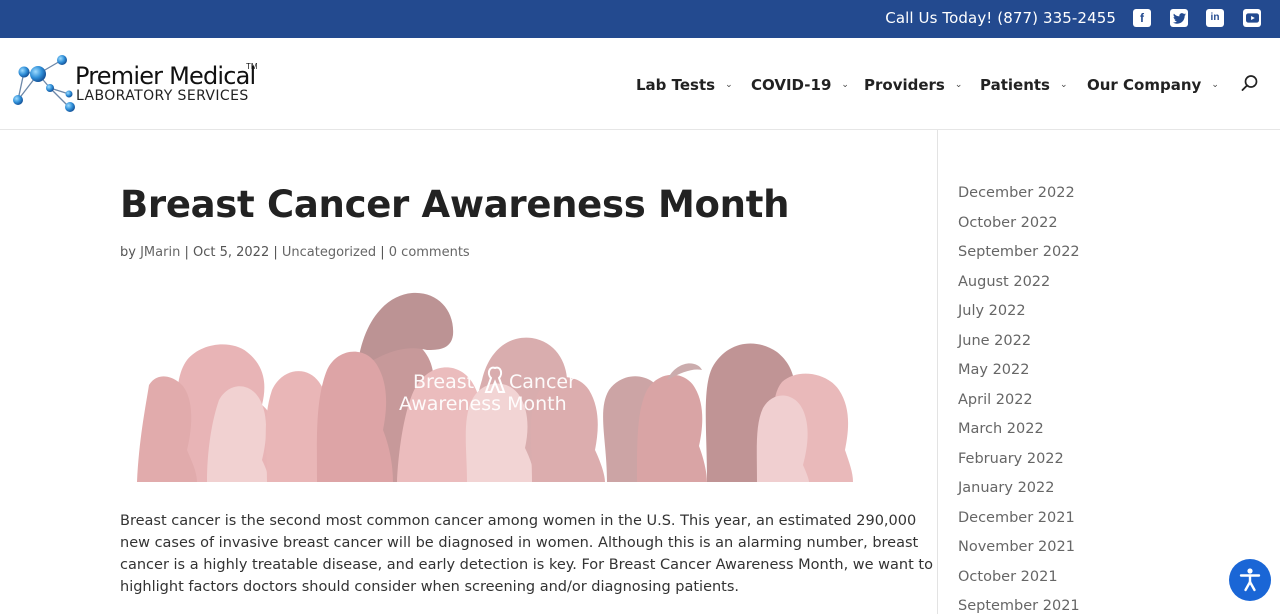  What do you see at coordinates (429, 252) in the screenshot?
I see `comments-link: 0 comments` at bounding box center [429, 252].